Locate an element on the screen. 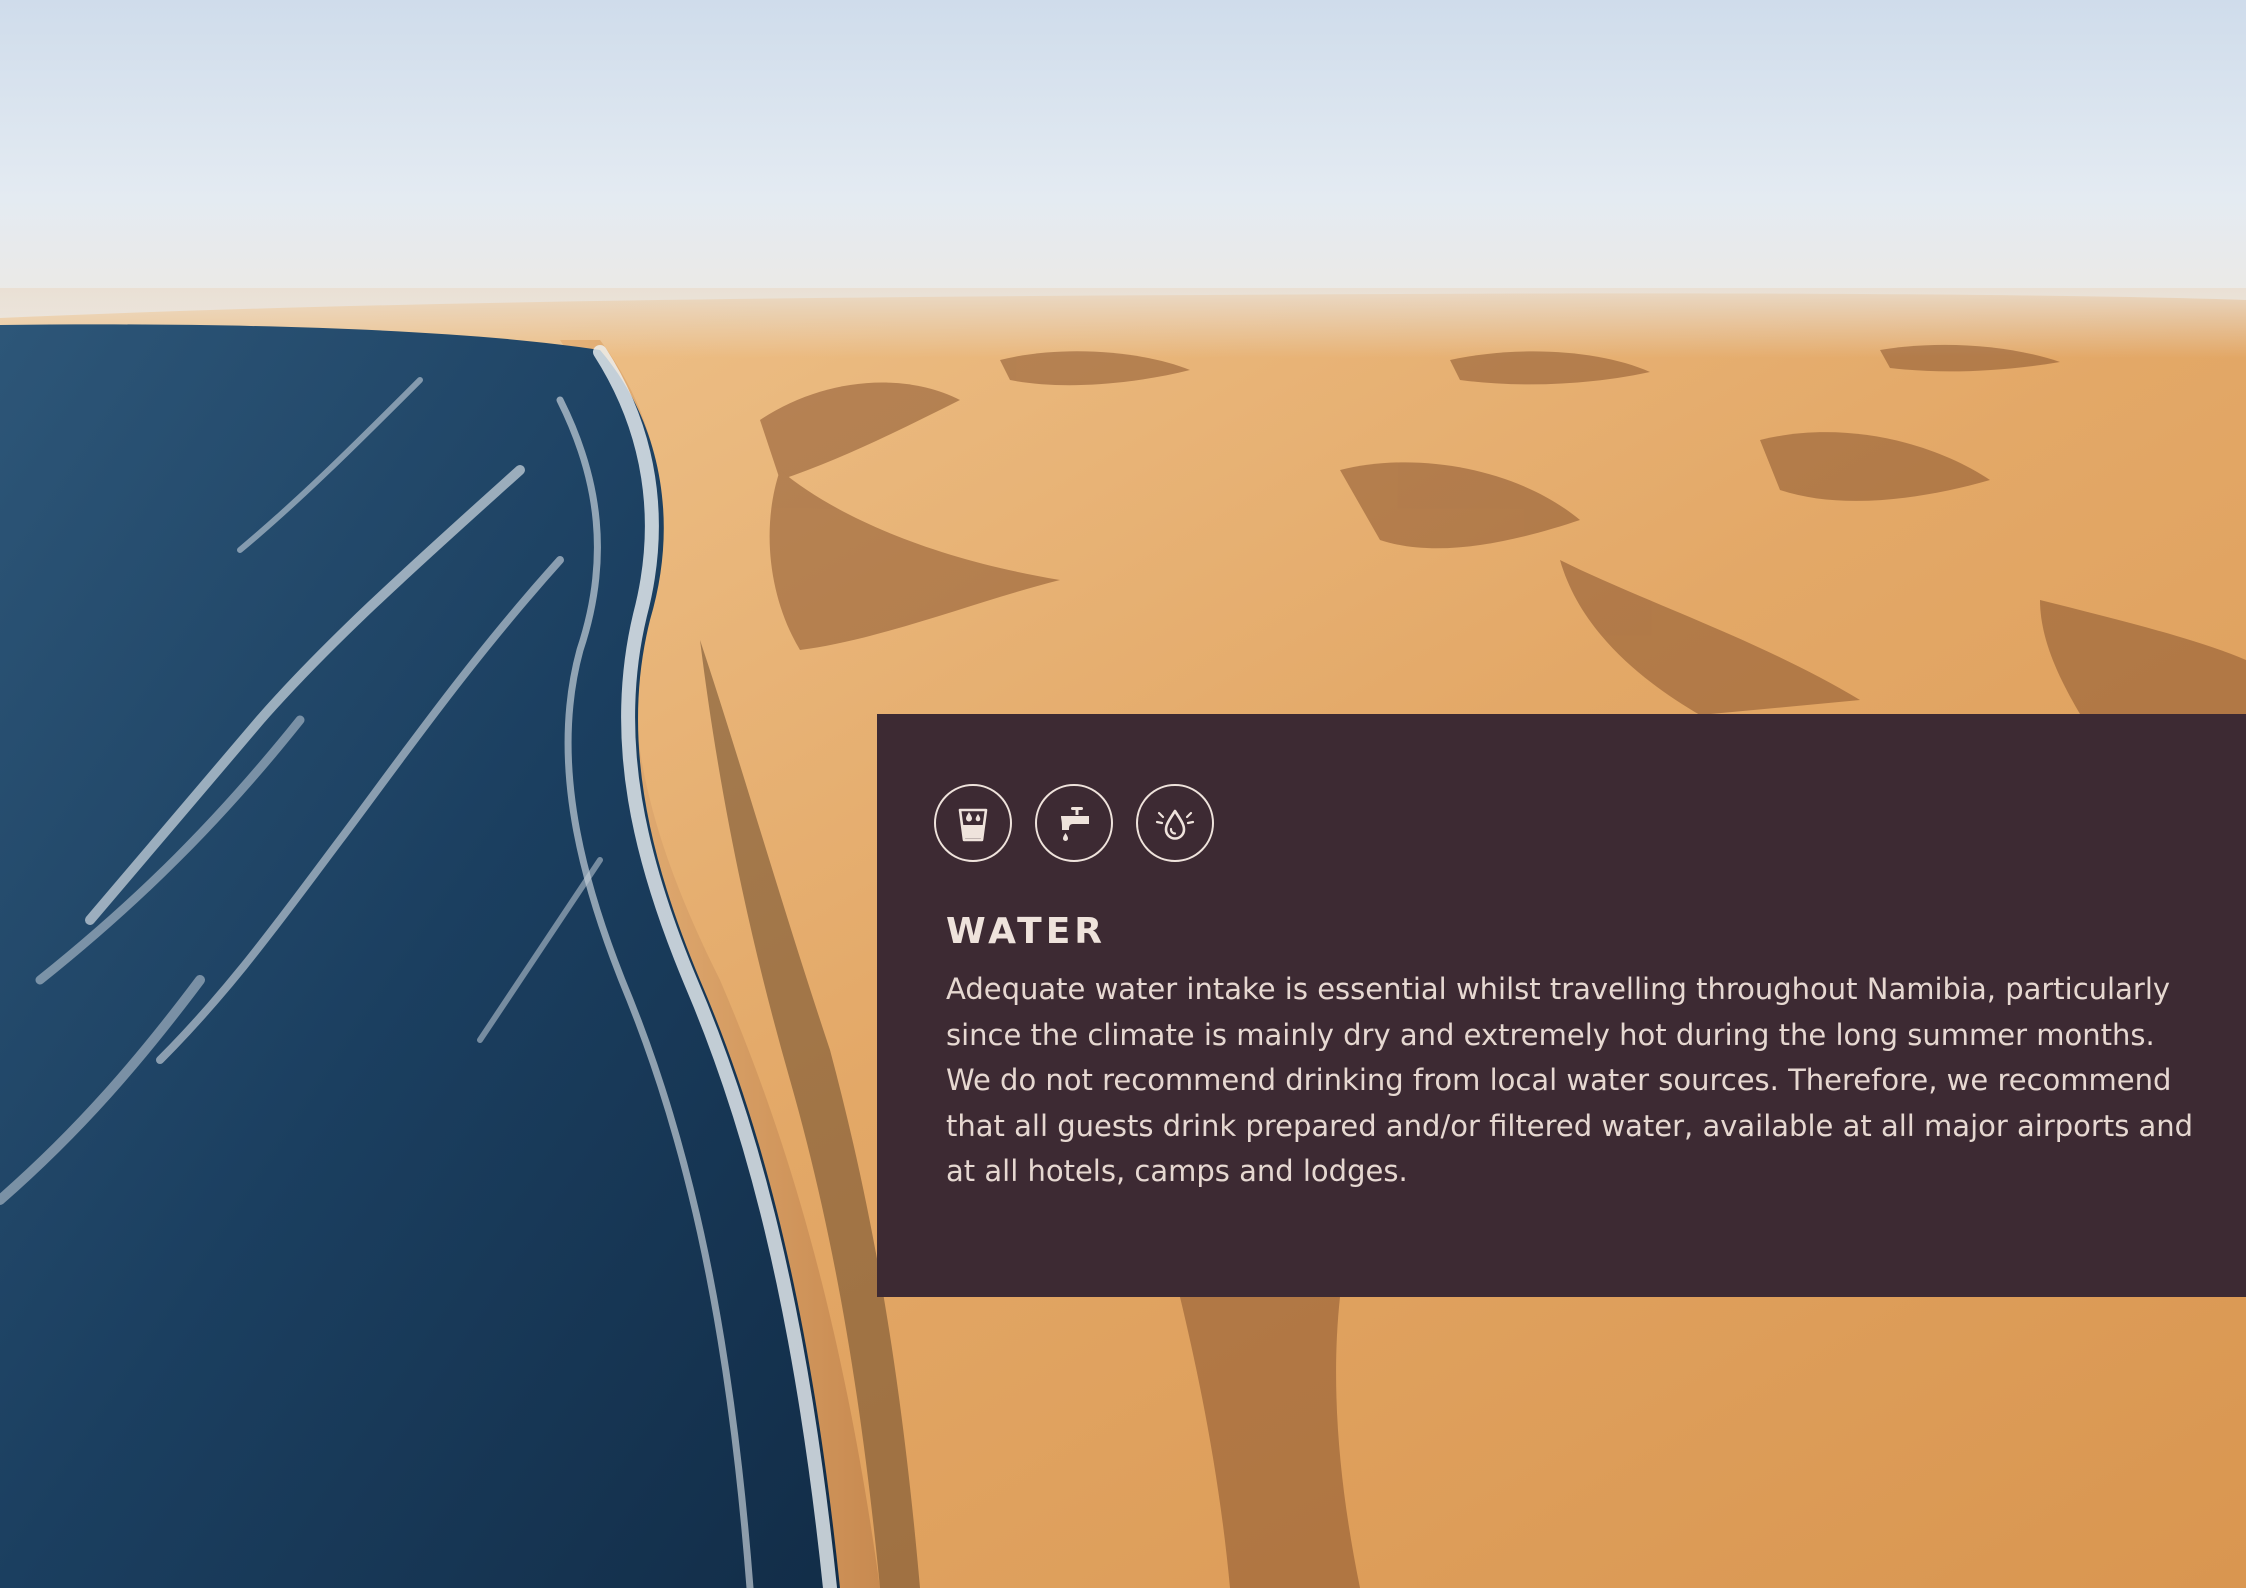 The width and height of the screenshot is (2246, 1588). water-drop-icon is located at coordinates (1175, 823).